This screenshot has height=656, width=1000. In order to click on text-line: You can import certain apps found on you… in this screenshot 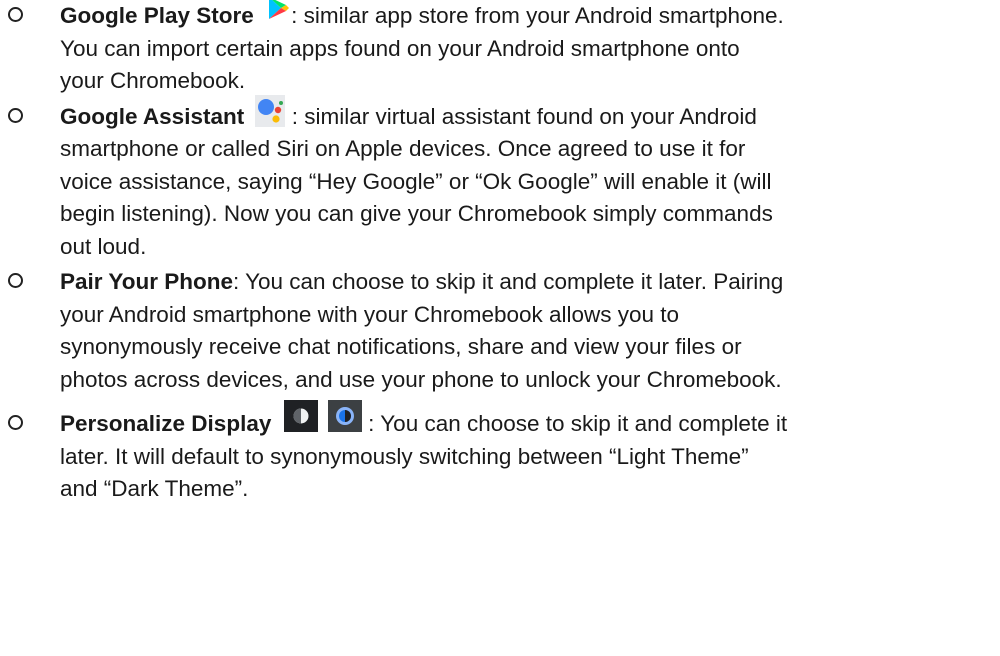, I will do `click(400, 48)`.